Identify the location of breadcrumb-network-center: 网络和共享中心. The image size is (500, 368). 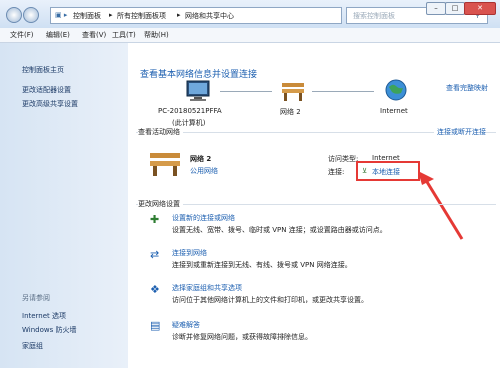
(209, 16).